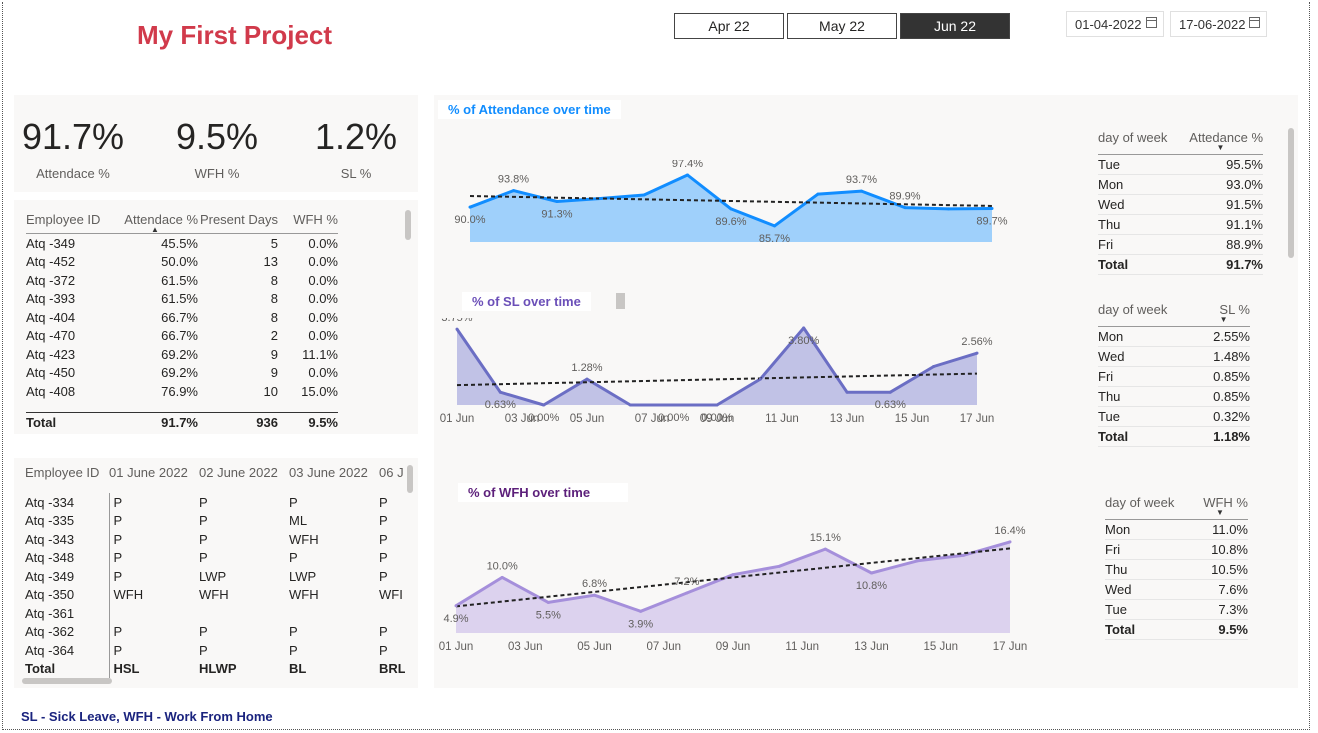 This screenshot has width=1318, height=733. What do you see at coordinates (1115, 24) in the screenshot?
I see `start-date-input: 01-04-2022` at bounding box center [1115, 24].